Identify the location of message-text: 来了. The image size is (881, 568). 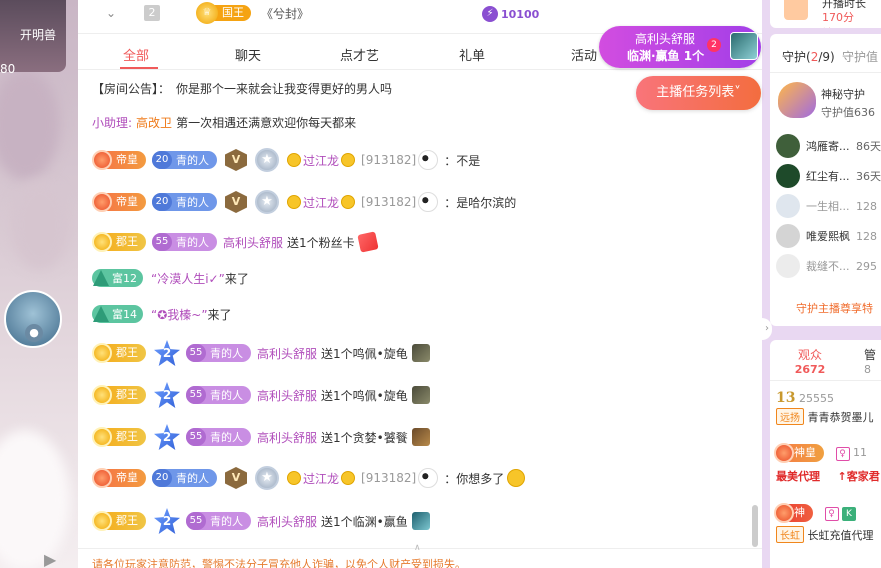
(236, 278).